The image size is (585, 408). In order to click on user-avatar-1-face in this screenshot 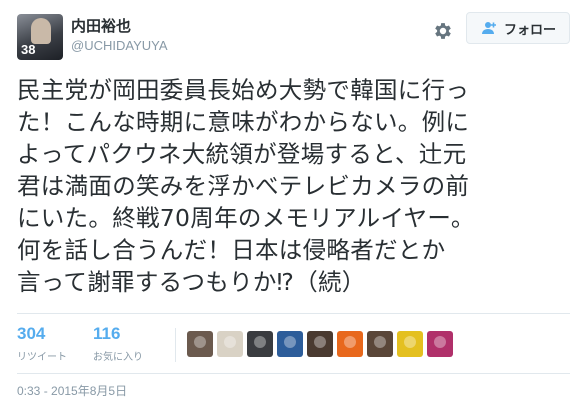, I will do `click(200, 342)`.